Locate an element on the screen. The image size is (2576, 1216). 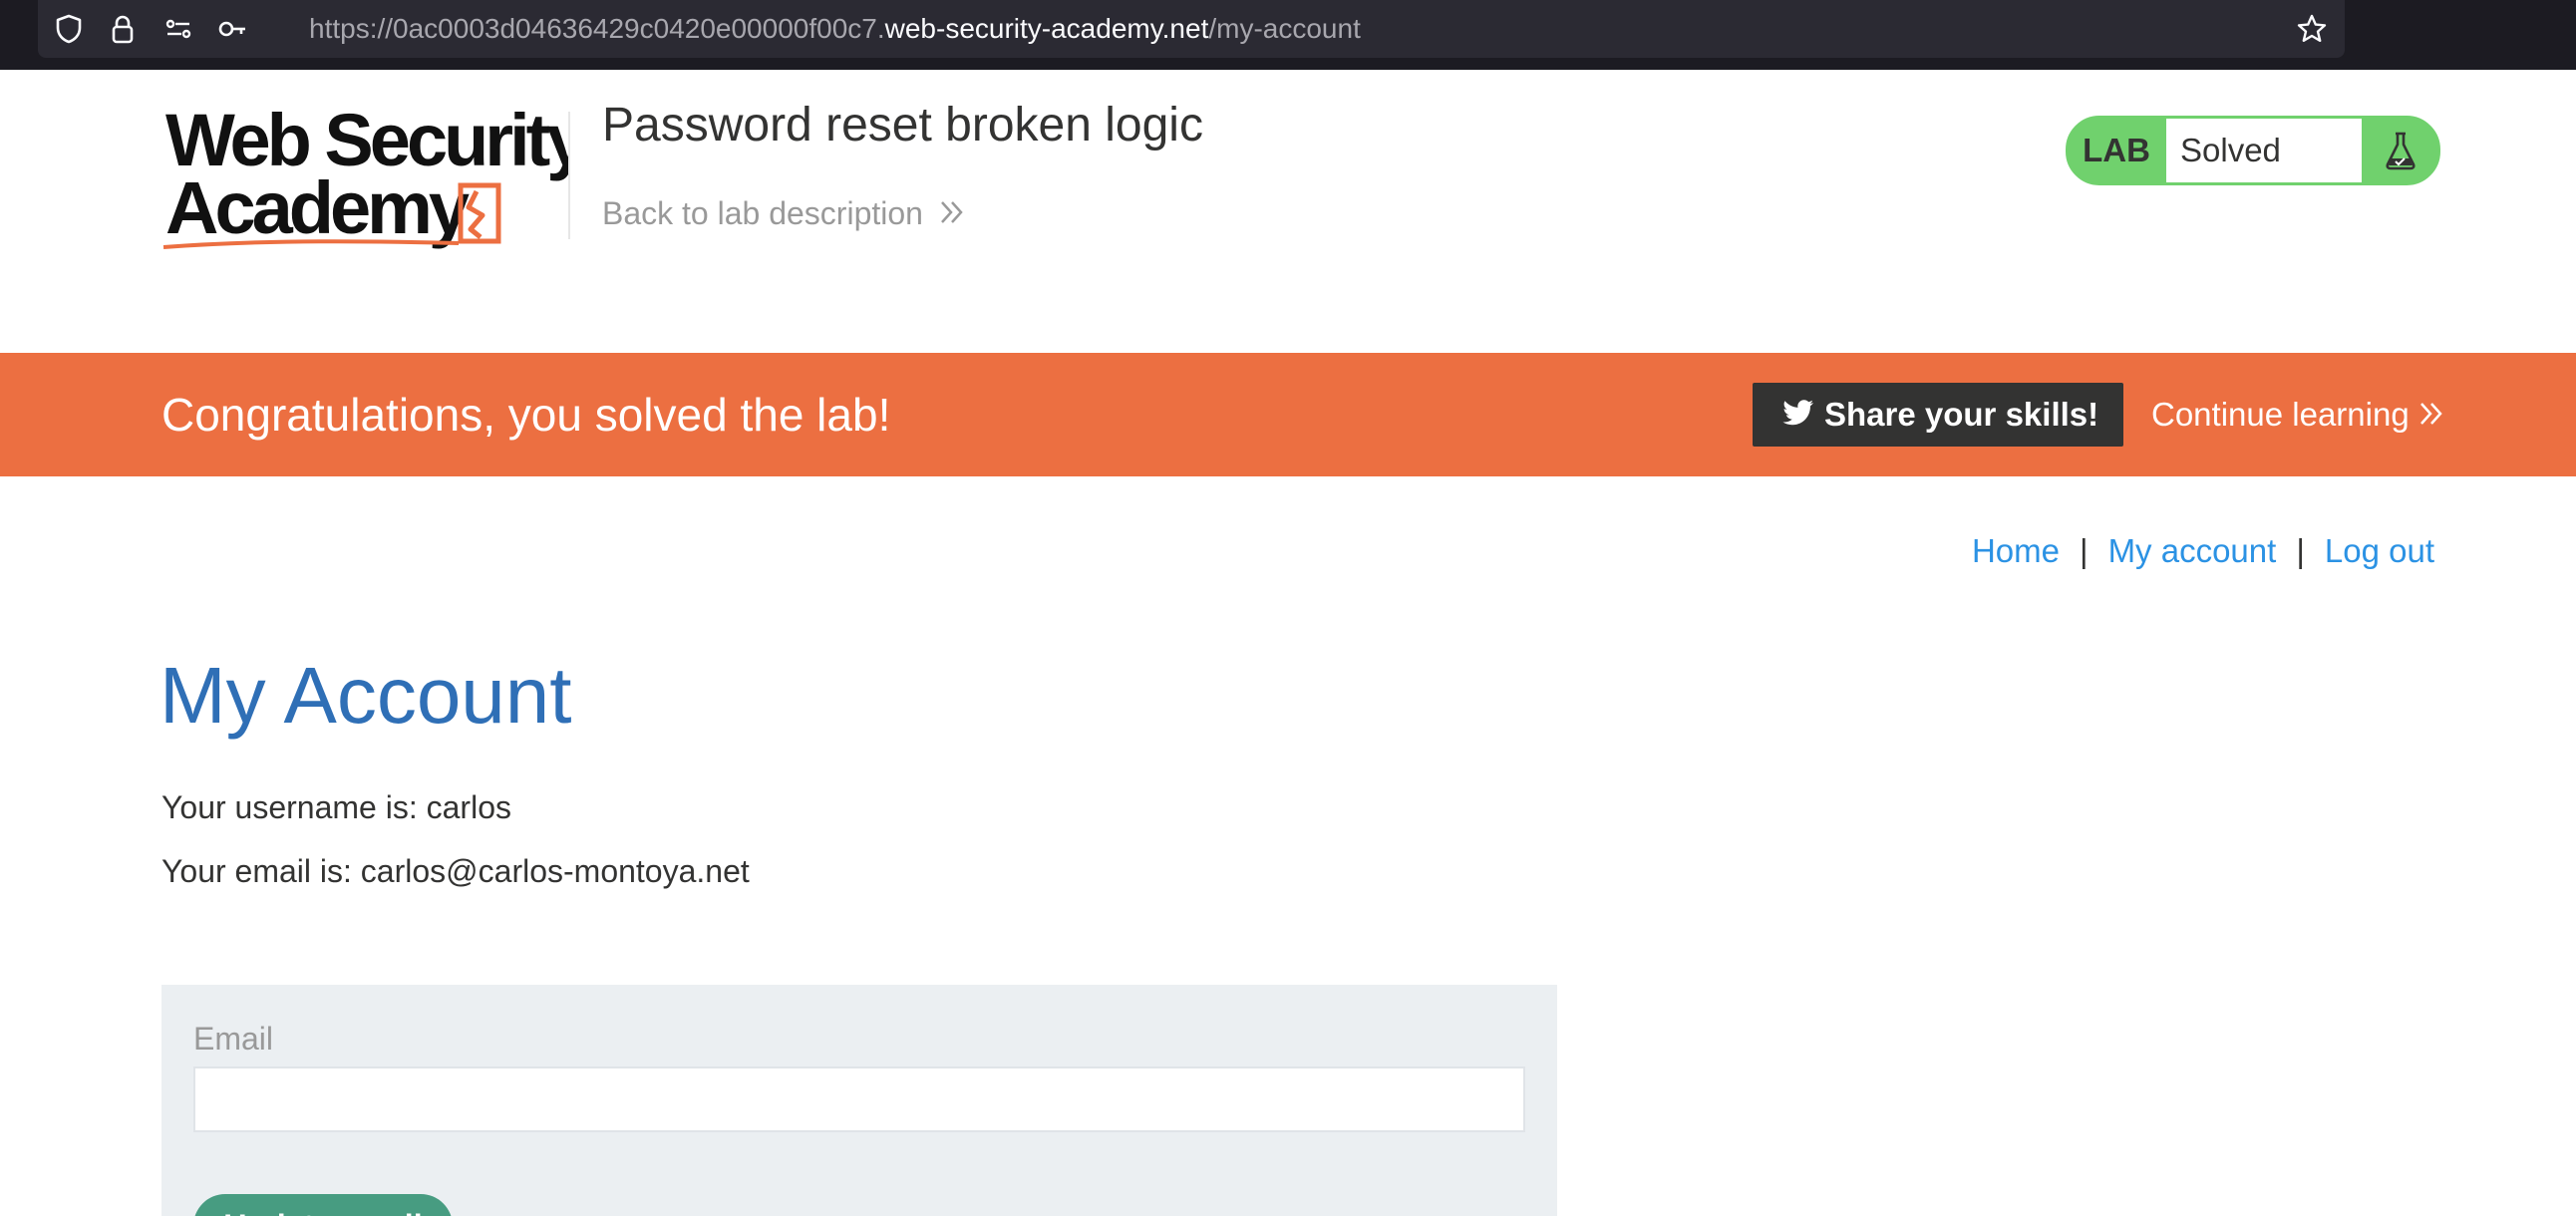
email-text: Your email is: carlos@carlos-montoya.net is located at coordinates (455, 871).